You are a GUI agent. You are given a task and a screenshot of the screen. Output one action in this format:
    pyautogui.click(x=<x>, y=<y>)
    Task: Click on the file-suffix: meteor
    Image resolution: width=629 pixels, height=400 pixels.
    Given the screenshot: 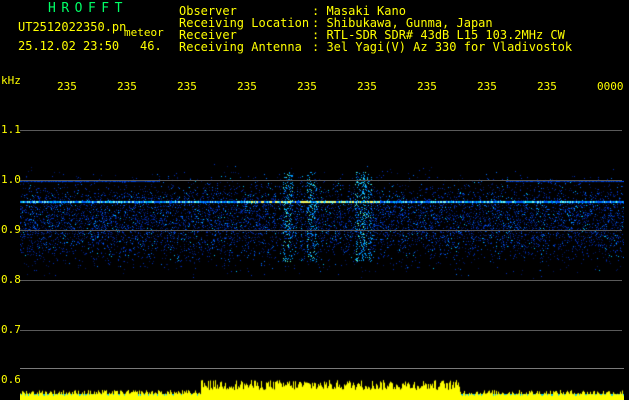 What is the action you would take?
    pyautogui.click(x=144, y=32)
    